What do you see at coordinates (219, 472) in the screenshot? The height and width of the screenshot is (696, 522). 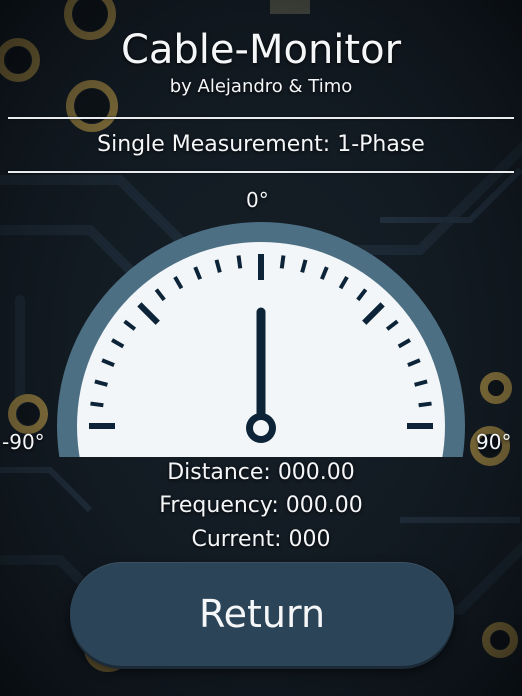 I see `distance-label: Distance:` at bounding box center [219, 472].